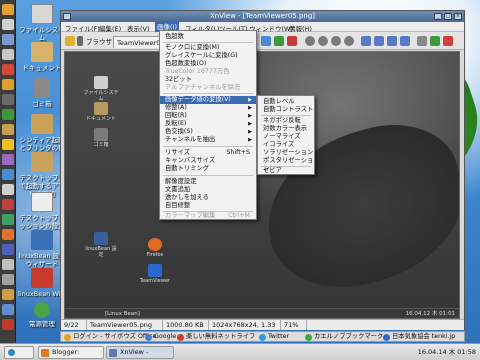  I want to click on viewed-icon-label: TeamViewer, so click(155, 281).